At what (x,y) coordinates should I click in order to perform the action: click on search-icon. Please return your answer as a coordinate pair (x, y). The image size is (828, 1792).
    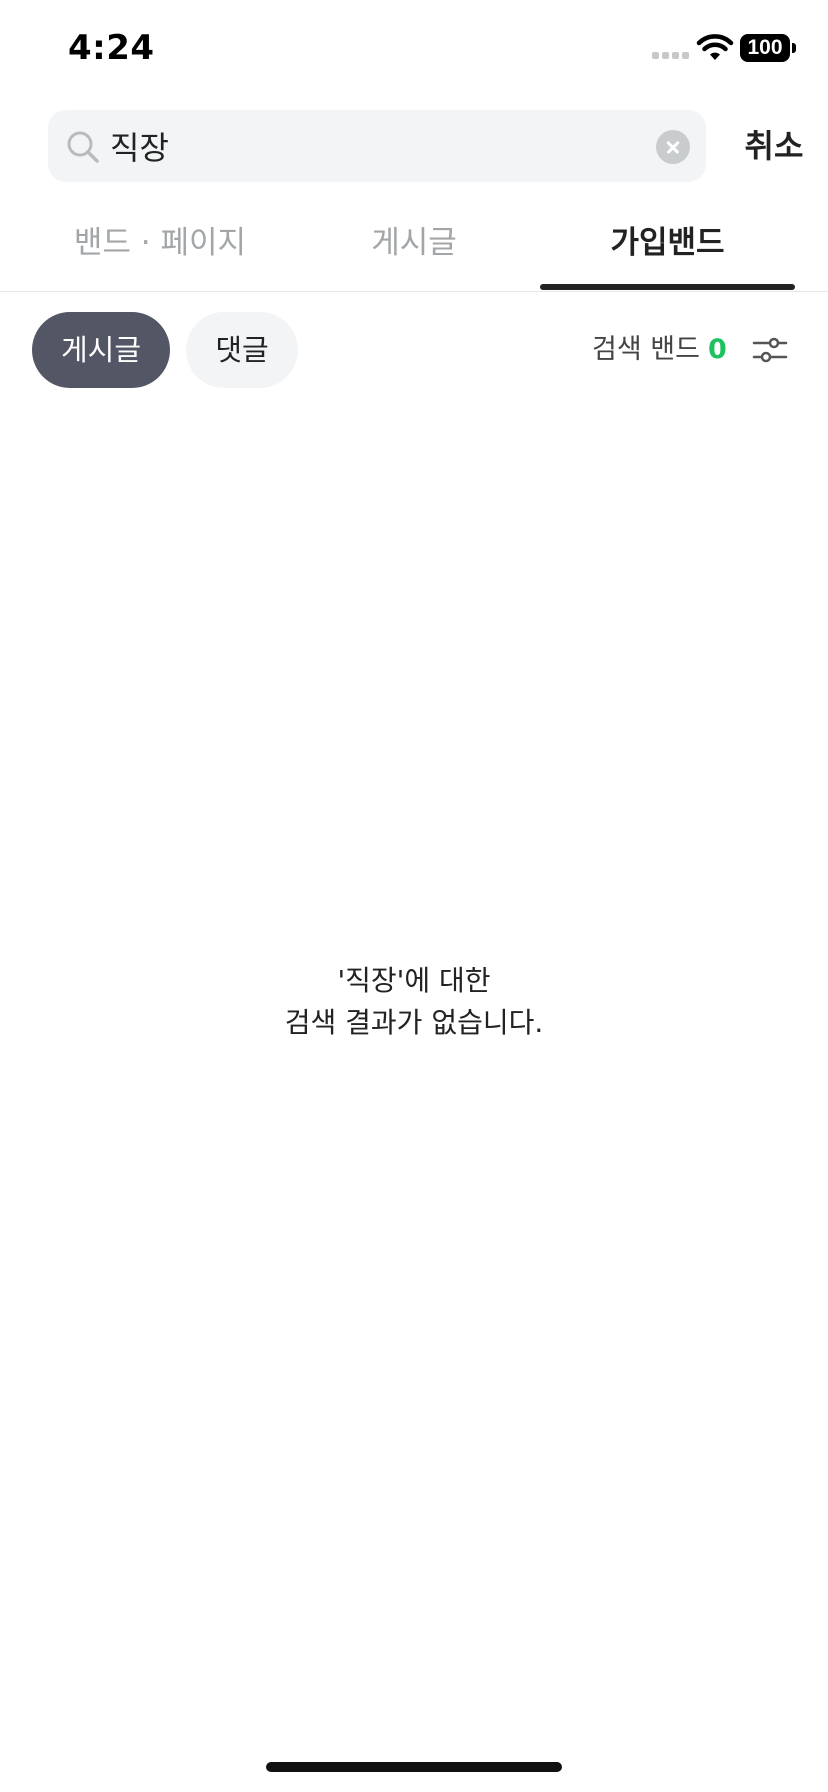
    Looking at the image, I should click on (83, 147).